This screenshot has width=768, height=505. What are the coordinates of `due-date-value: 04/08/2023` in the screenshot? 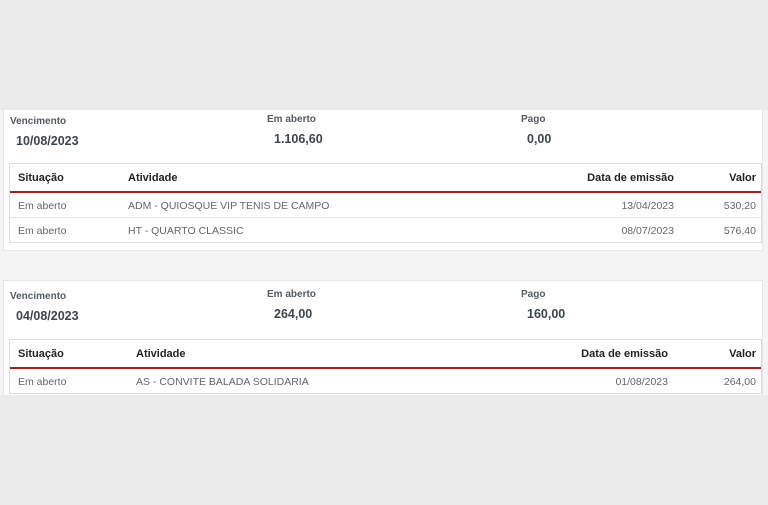 It's located at (47, 316).